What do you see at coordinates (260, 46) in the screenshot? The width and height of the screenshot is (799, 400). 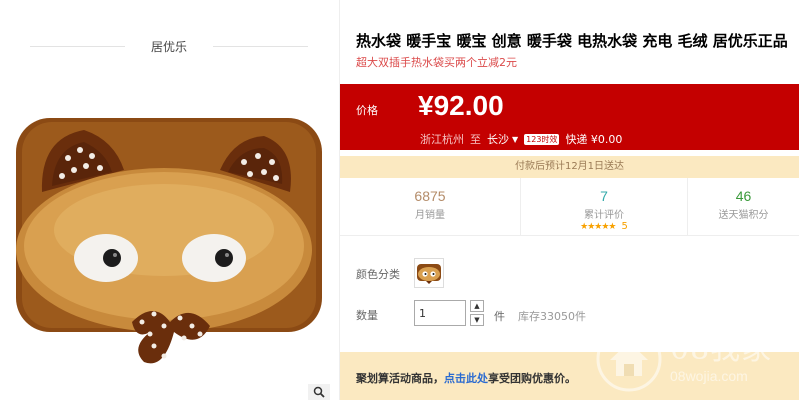 I see `divider` at bounding box center [260, 46].